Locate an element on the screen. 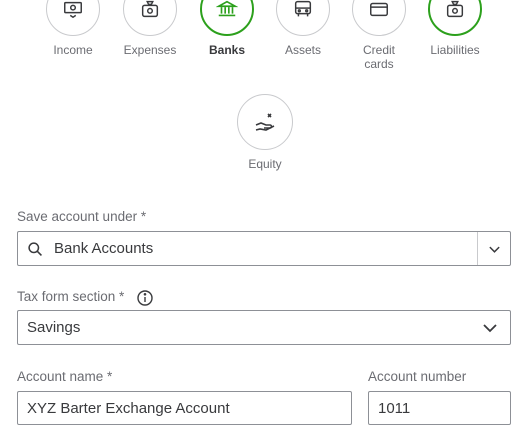 The width and height of the screenshot is (530, 442). category-banks-label: Banks is located at coordinates (227, 50).